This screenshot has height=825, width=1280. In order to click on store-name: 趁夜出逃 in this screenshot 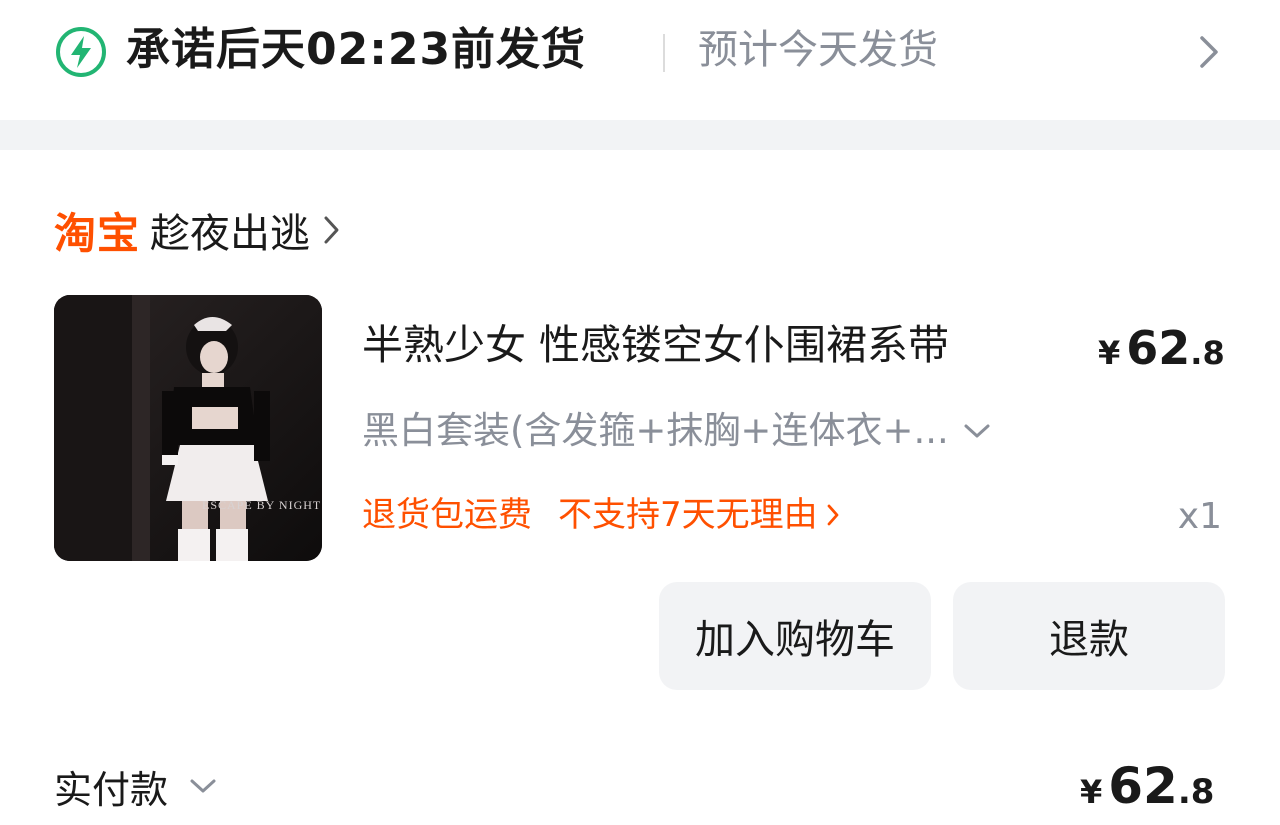, I will do `click(230, 230)`.